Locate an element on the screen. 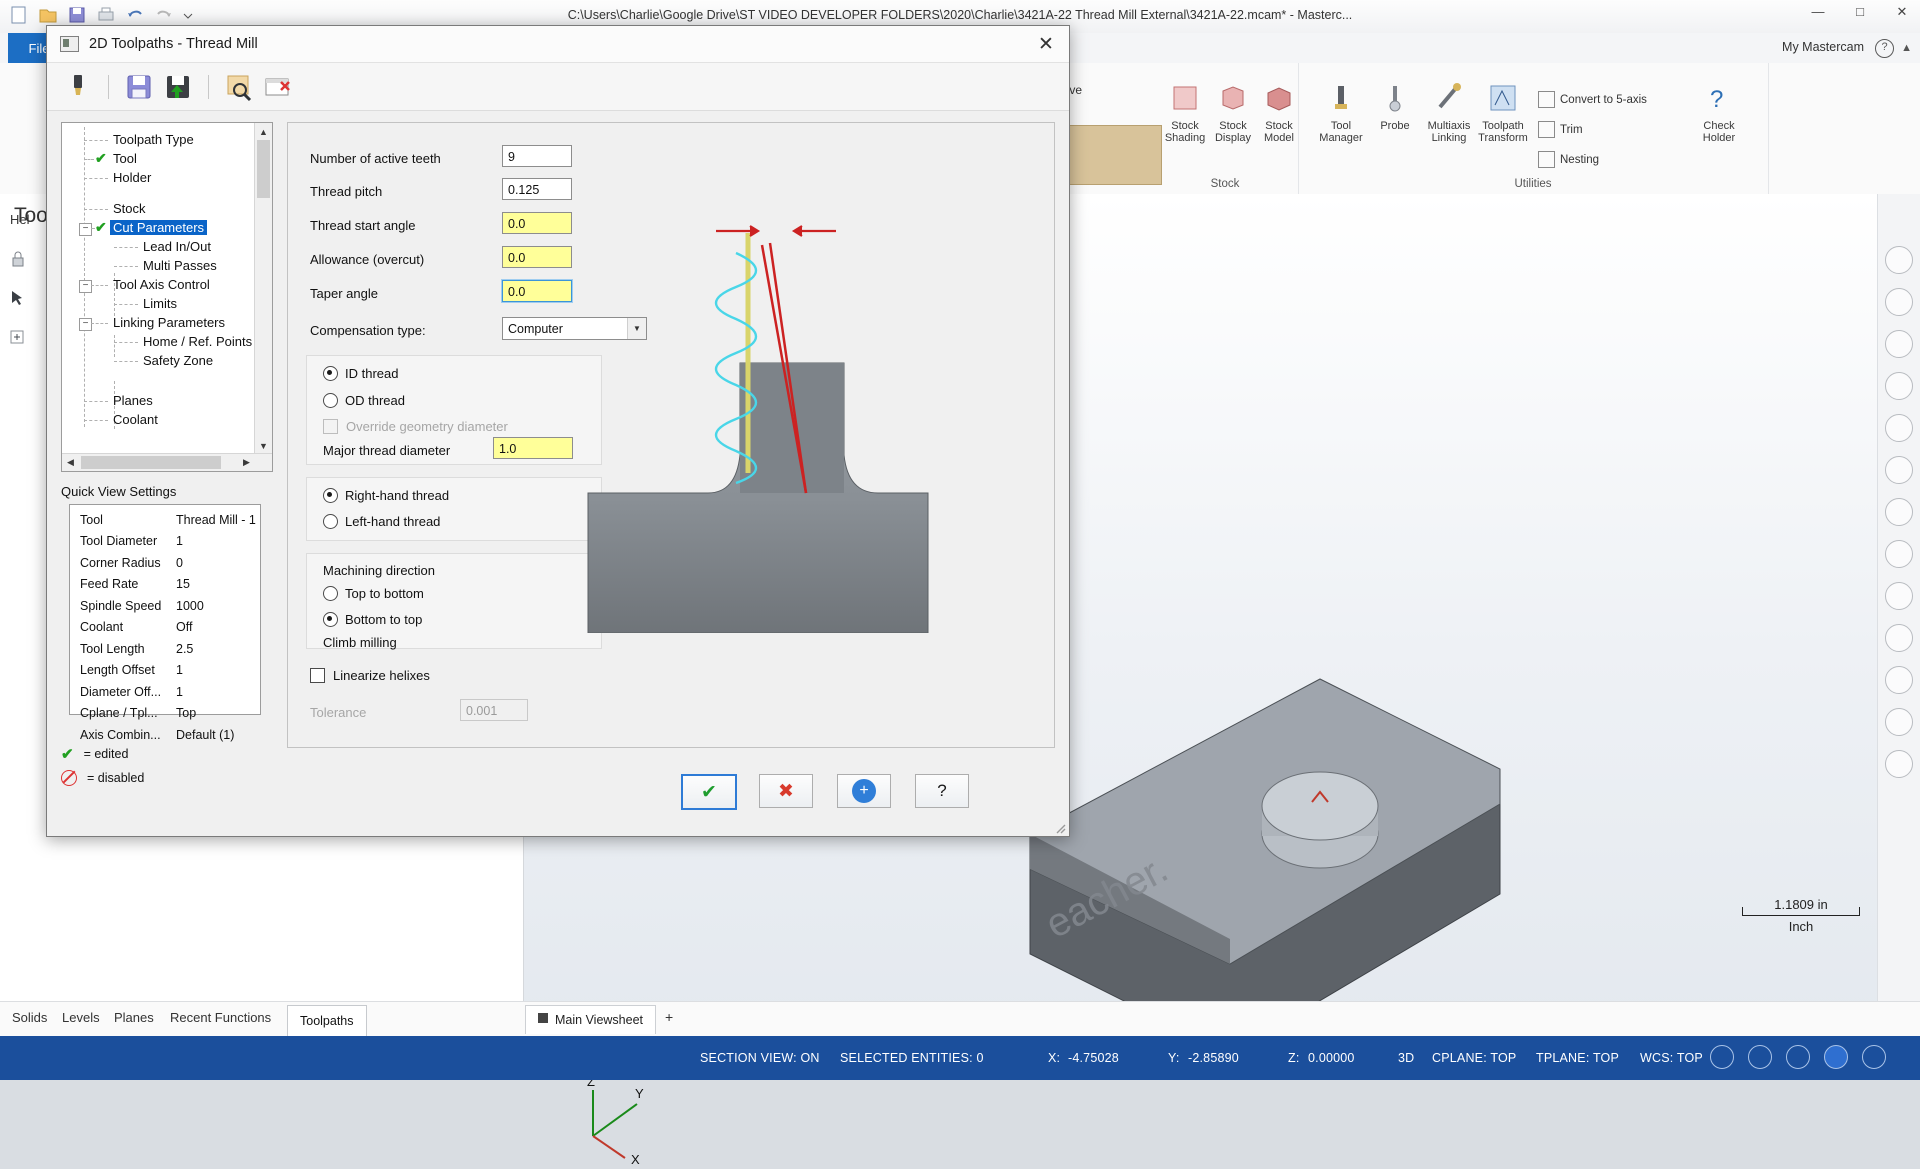  new-file-icon is located at coordinates (19, 15).